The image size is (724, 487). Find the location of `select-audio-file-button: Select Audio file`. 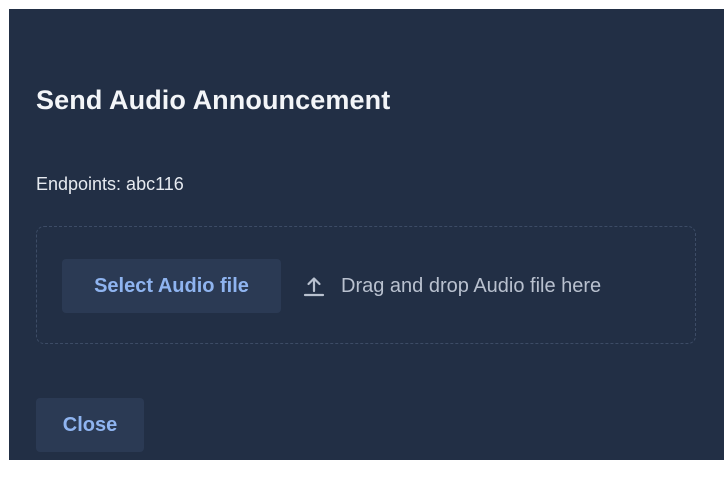

select-audio-file-button: Select Audio file is located at coordinates (171, 286).